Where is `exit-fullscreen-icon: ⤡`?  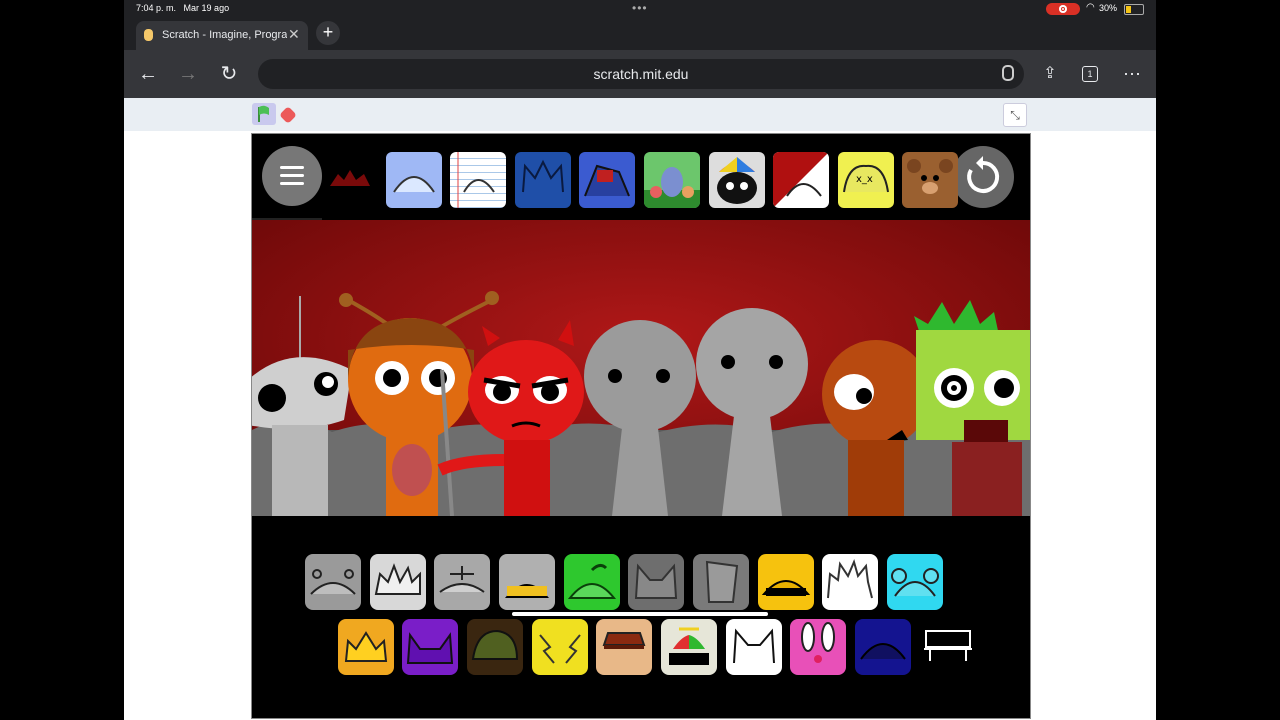 exit-fullscreen-icon: ⤡ is located at coordinates (1015, 115).